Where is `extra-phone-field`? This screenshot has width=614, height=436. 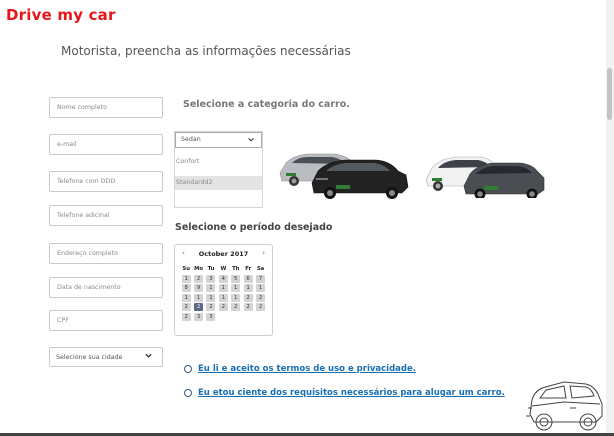 extra-phone-field is located at coordinates (106, 215).